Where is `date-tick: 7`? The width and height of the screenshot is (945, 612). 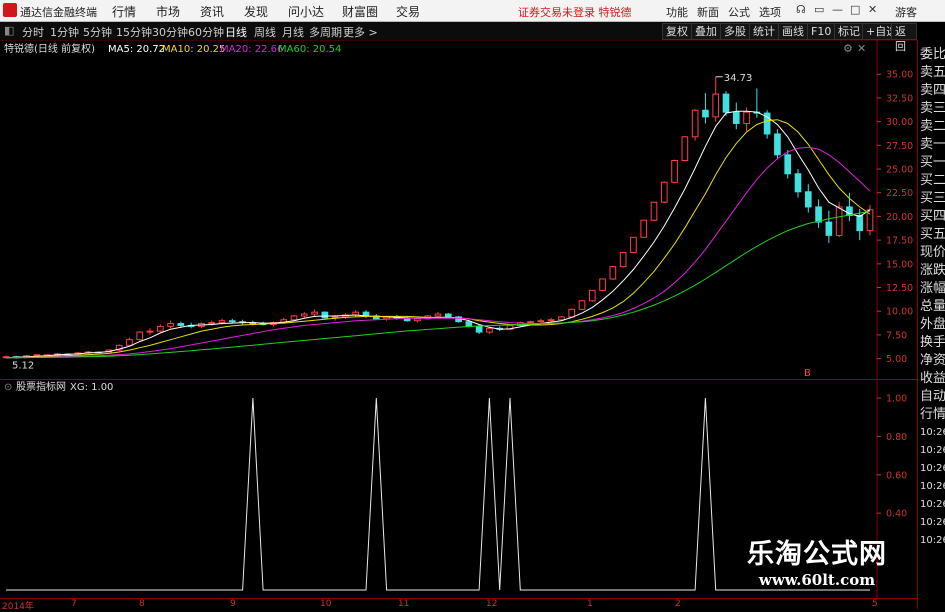
date-tick: 7 is located at coordinates (74, 604).